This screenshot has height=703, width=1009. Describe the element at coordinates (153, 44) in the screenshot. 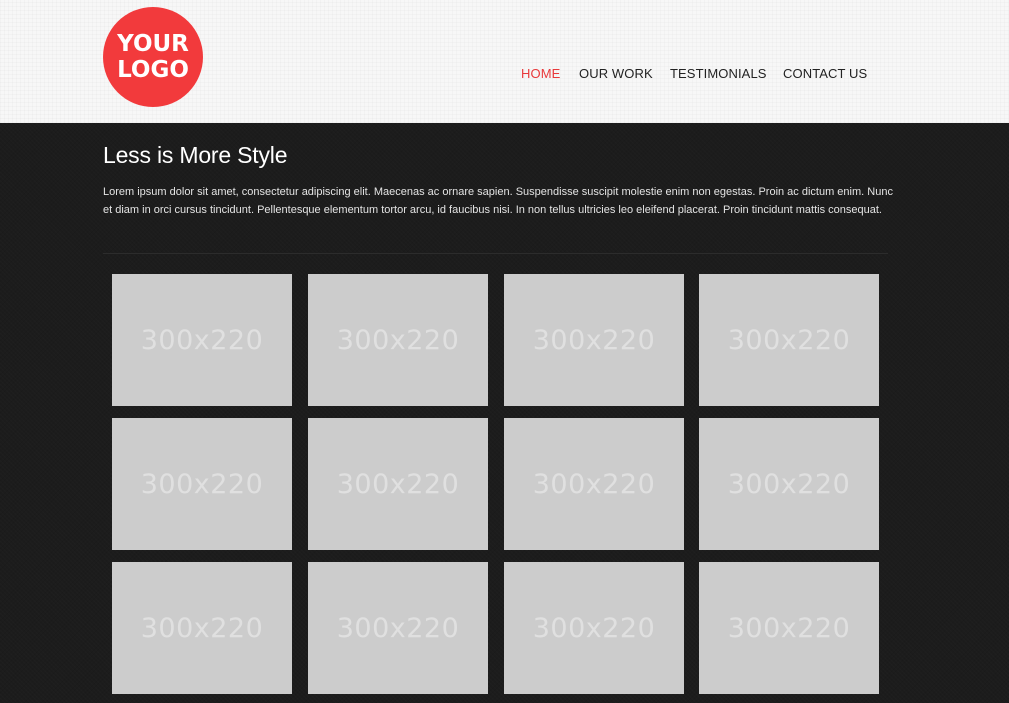

I see `logo-line-1: YOUR` at that location.